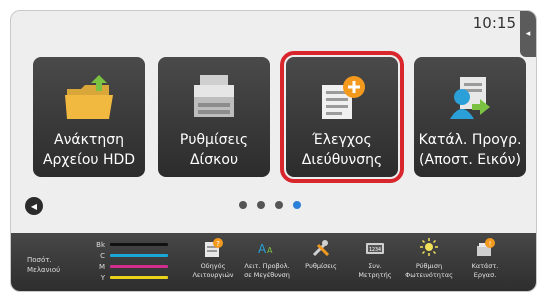 The height and width of the screenshot is (295, 549). What do you see at coordinates (528, 34) in the screenshot?
I see `side-panel-tab: ◂` at bounding box center [528, 34].